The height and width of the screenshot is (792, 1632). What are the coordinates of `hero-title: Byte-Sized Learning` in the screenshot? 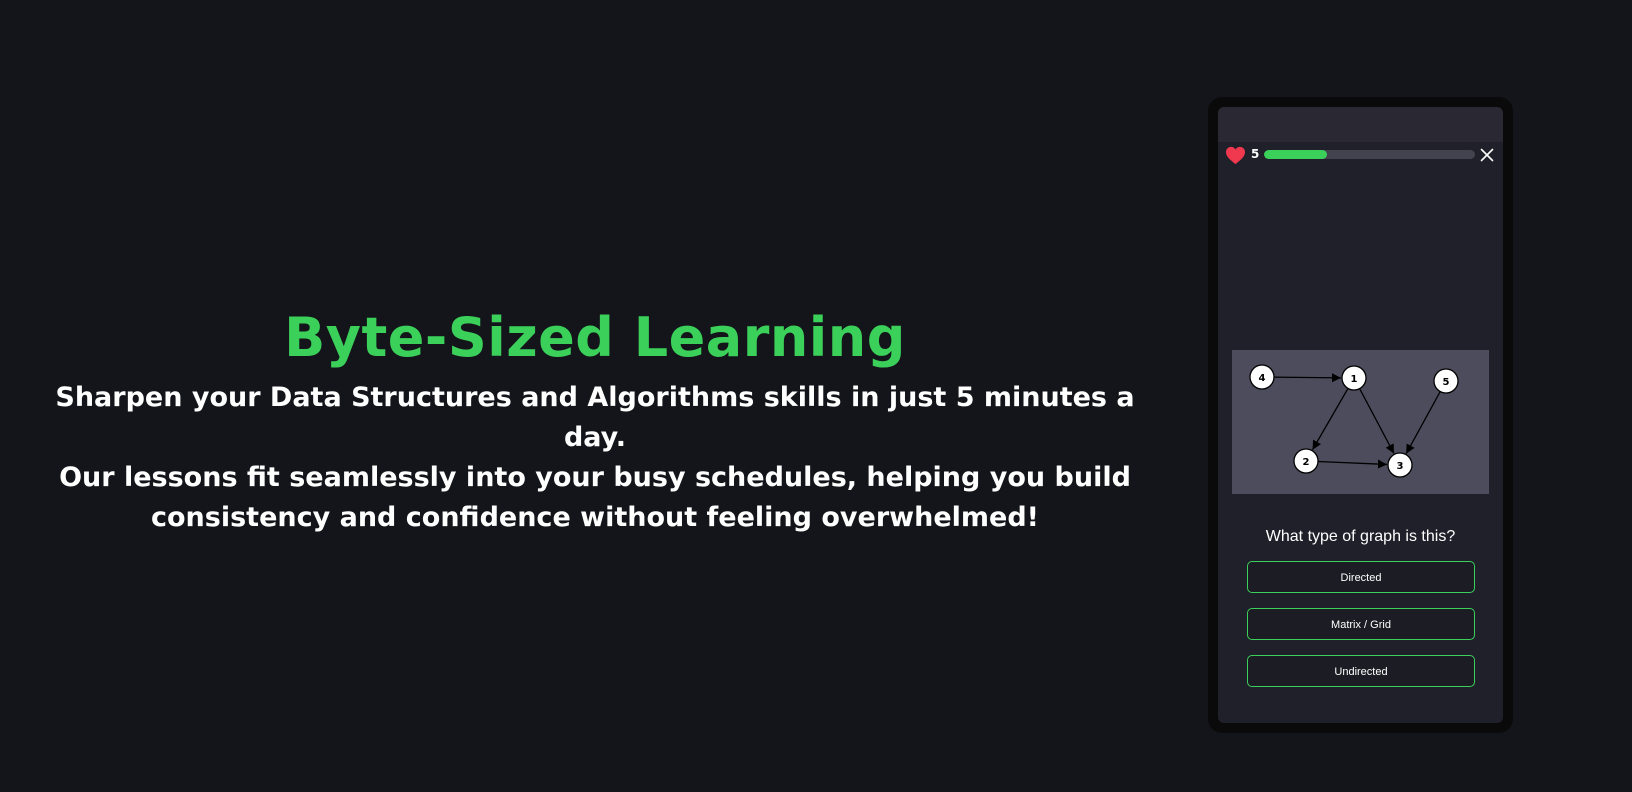 It's located at (595, 337).